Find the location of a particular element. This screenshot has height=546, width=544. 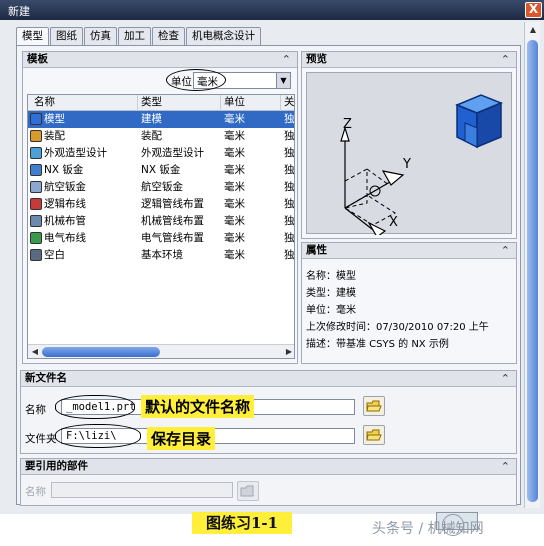

axis-y-label: Y is located at coordinates (407, 164).